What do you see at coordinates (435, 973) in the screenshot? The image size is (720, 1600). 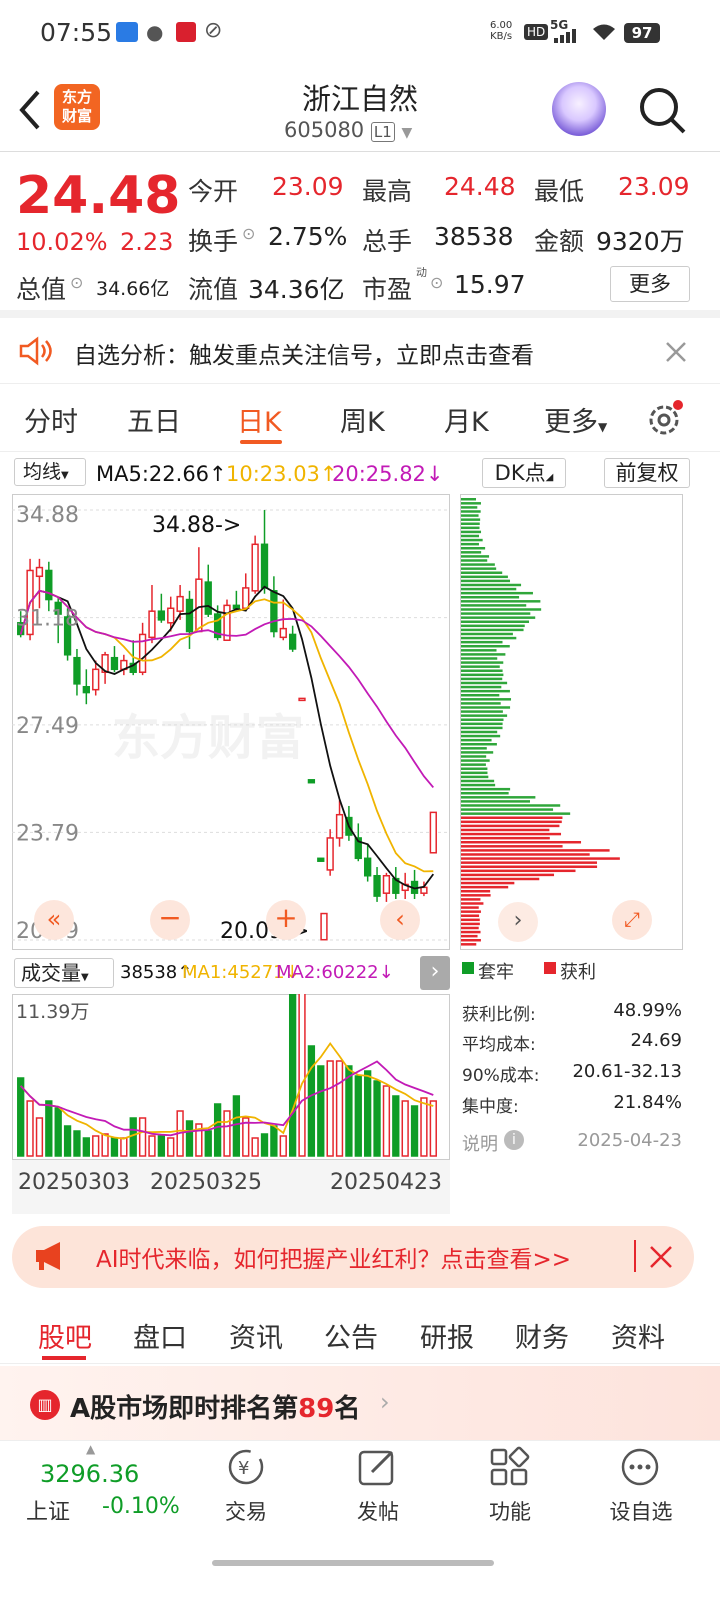 I see `expand-indicators-button: ›` at bounding box center [435, 973].